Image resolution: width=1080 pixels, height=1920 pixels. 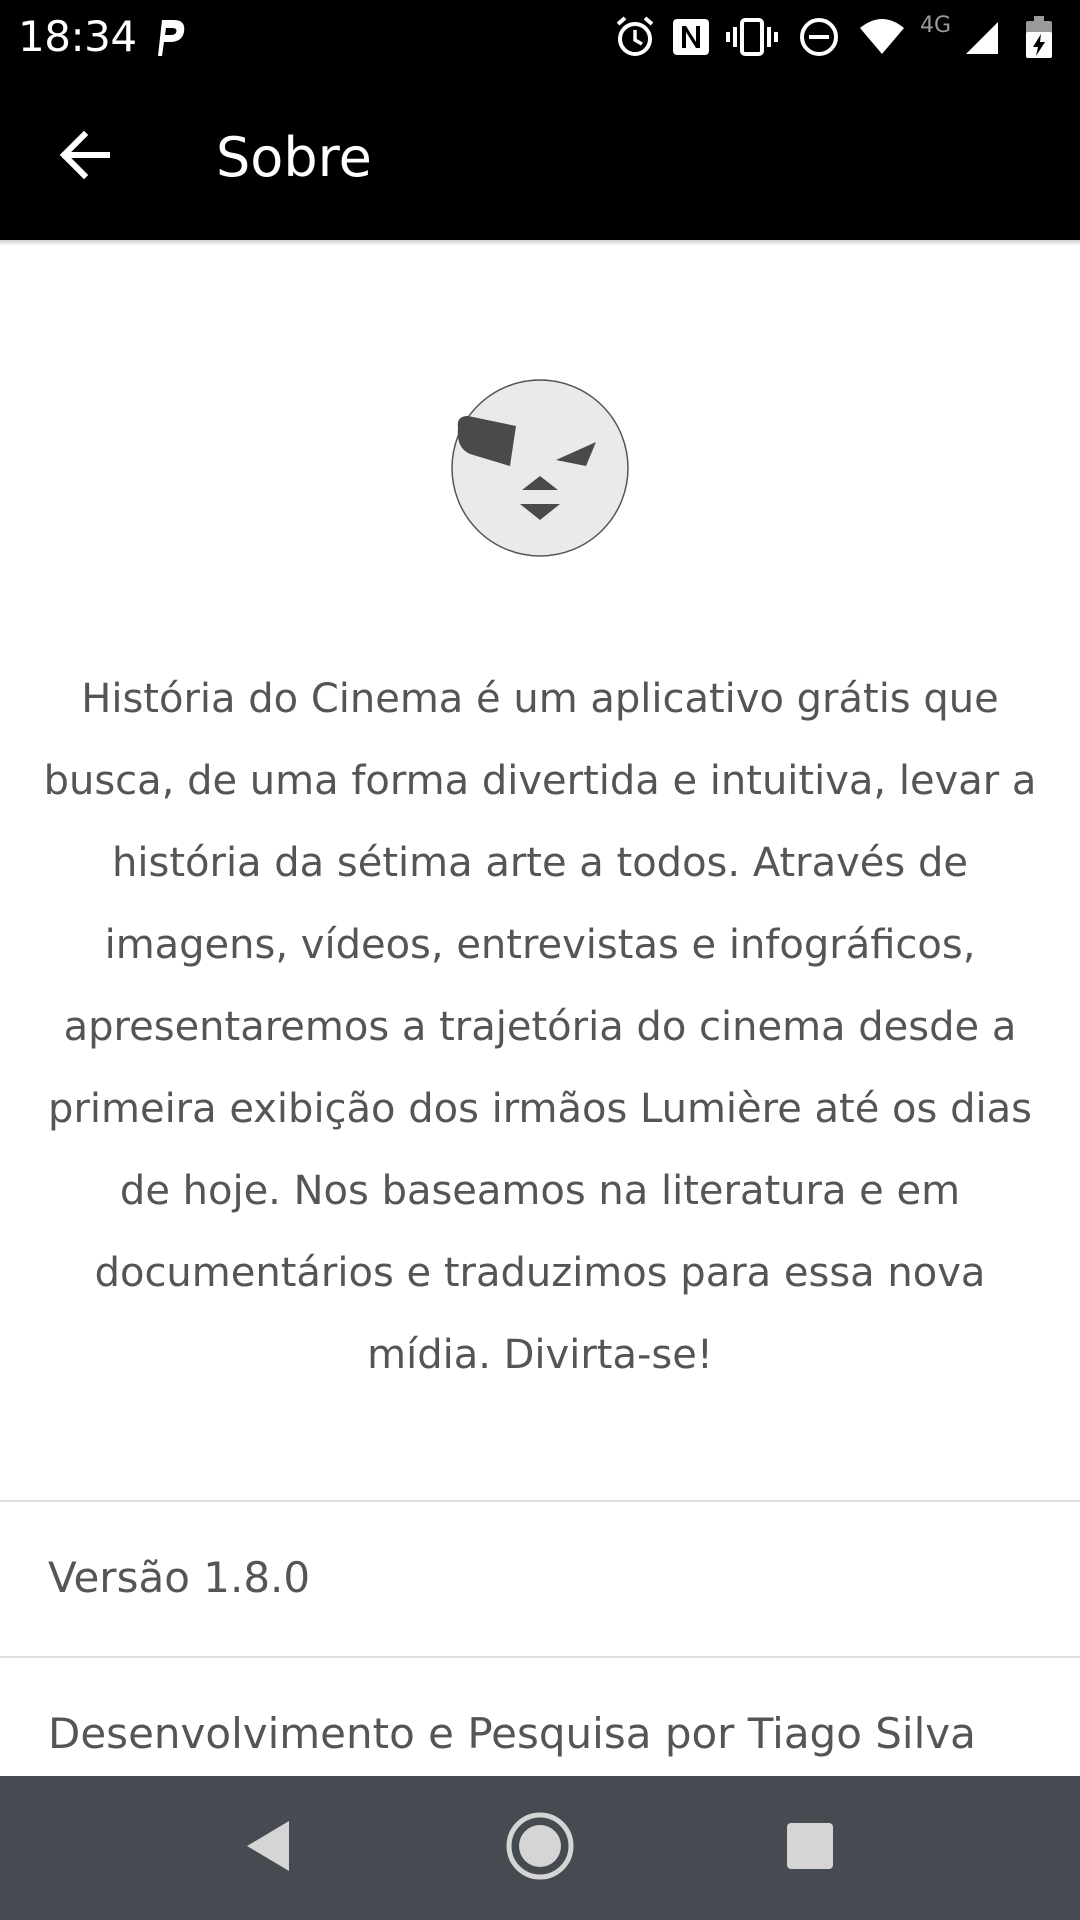 I want to click on nav-recents-button, so click(x=810, y=1848).